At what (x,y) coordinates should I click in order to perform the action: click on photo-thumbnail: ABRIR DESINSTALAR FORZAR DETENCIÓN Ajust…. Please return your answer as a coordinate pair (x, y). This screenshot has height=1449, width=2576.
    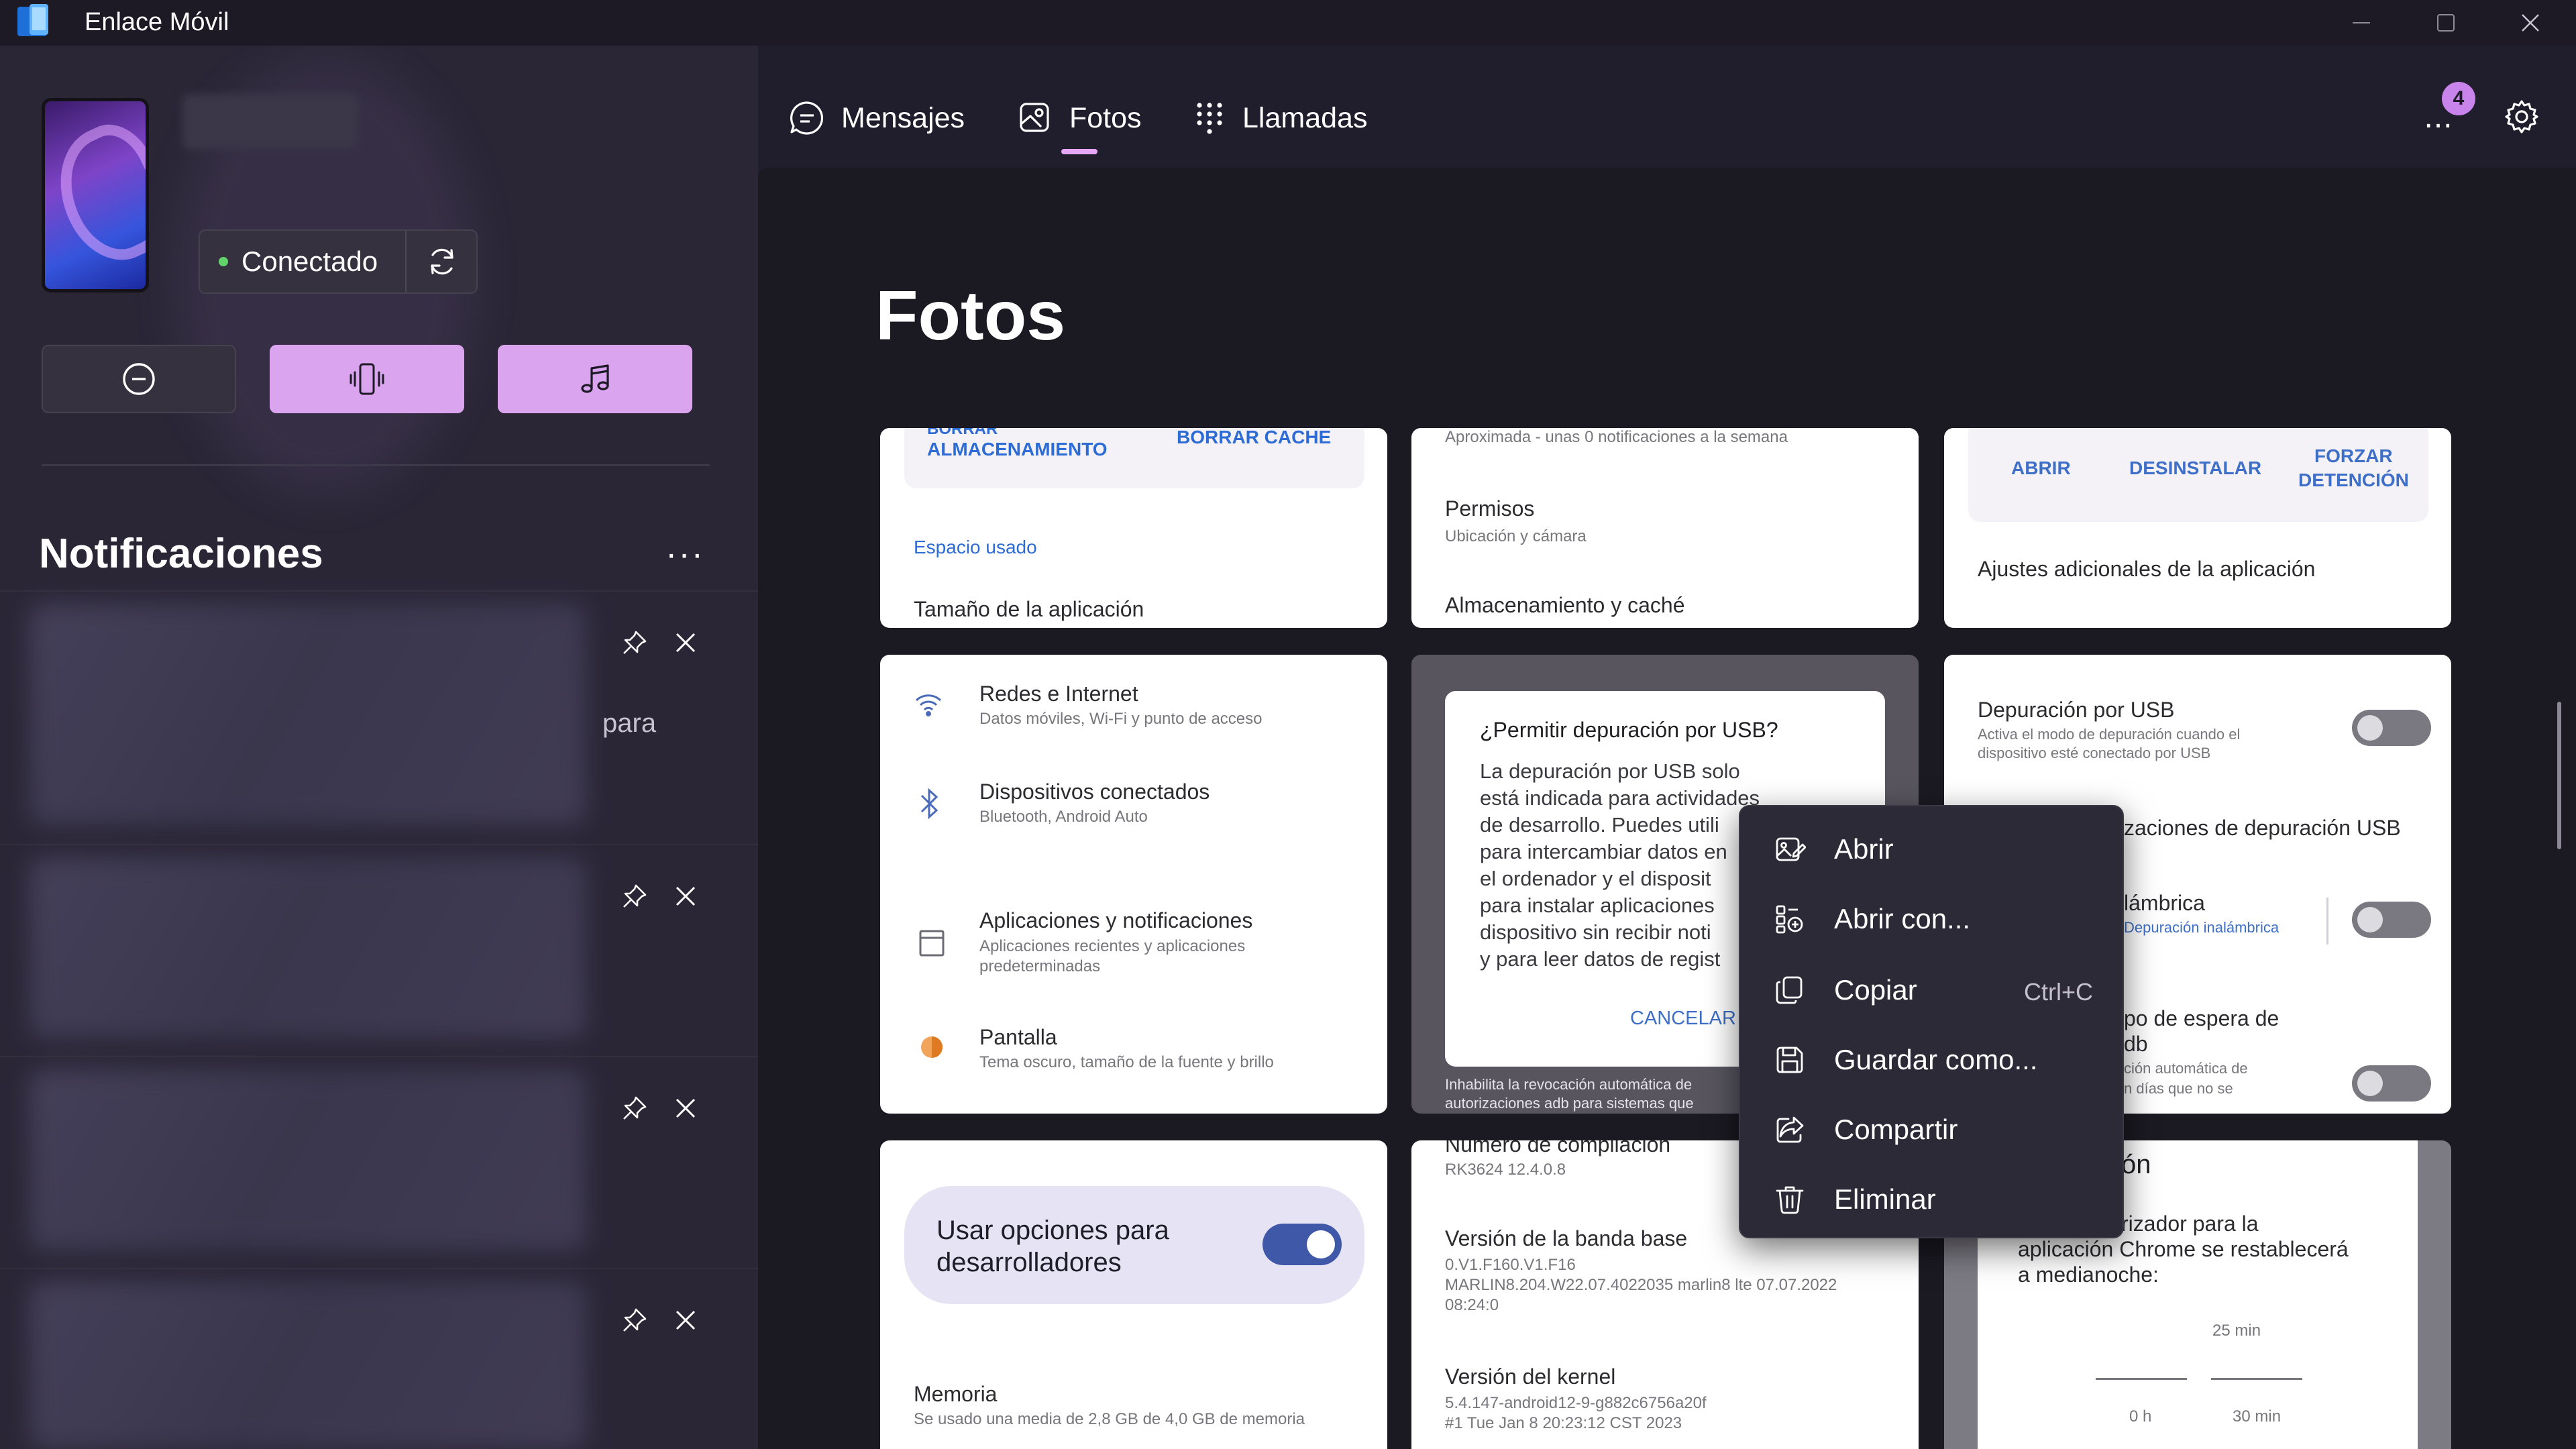
    Looking at the image, I should click on (2197, 528).